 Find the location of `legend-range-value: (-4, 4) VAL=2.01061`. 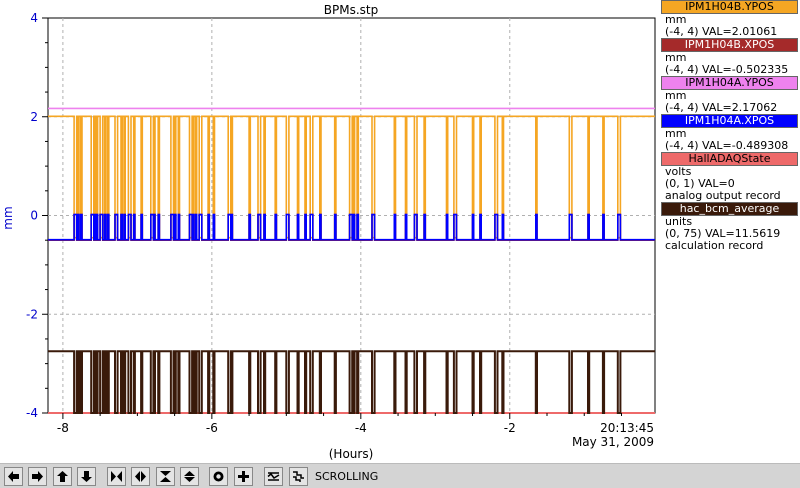

legend-range-value: (-4, 4) VAL=2.01061 is located at coordinates (729, 32).